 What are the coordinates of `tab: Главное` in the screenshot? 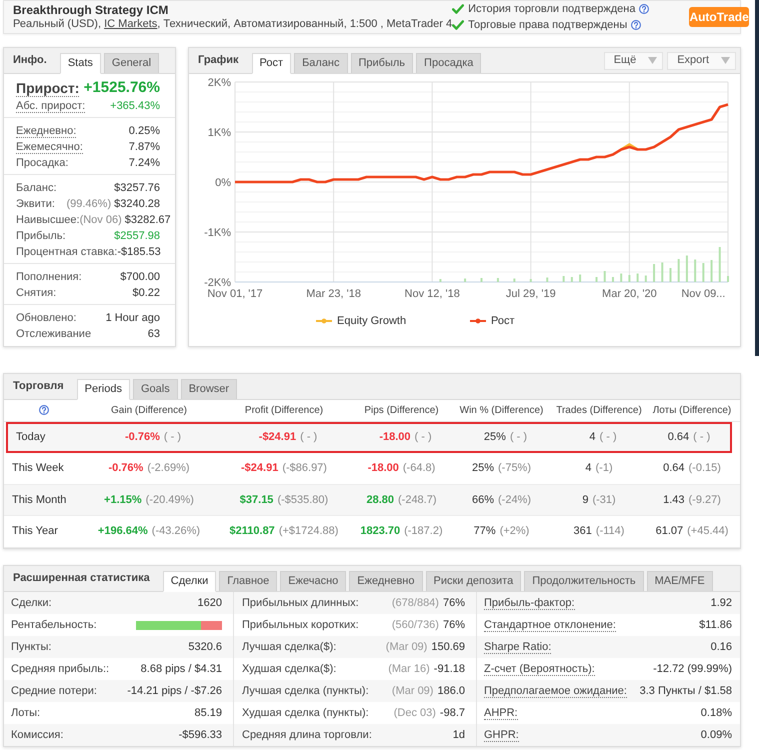 It's located at (248, 581).